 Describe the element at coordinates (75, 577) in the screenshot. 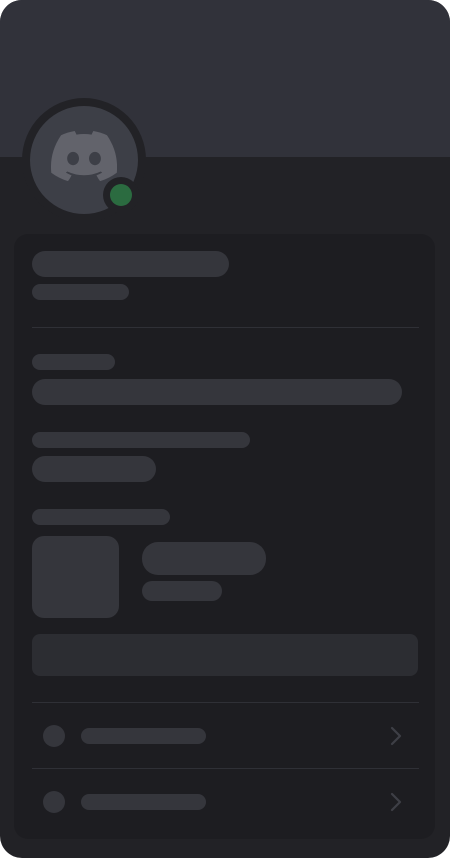

I see `activity-image-placeholder` at that location.